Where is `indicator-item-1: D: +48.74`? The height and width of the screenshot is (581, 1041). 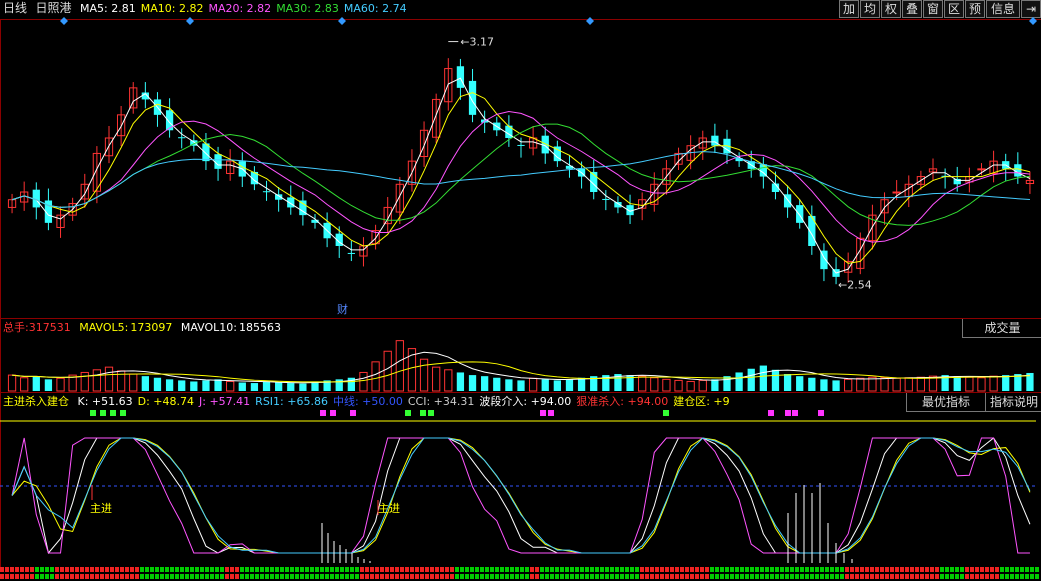
indicator-item-1: D: +48.74 is located at coordinates (166, 401).